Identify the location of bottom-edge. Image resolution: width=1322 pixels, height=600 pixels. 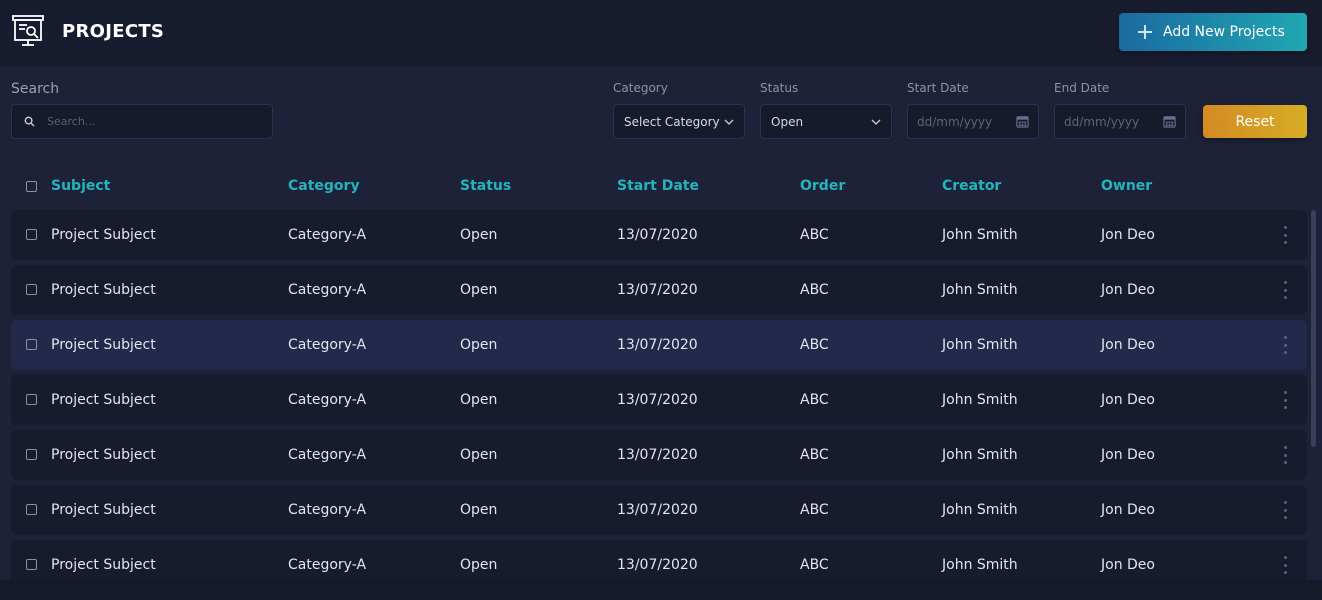
(661, 590).